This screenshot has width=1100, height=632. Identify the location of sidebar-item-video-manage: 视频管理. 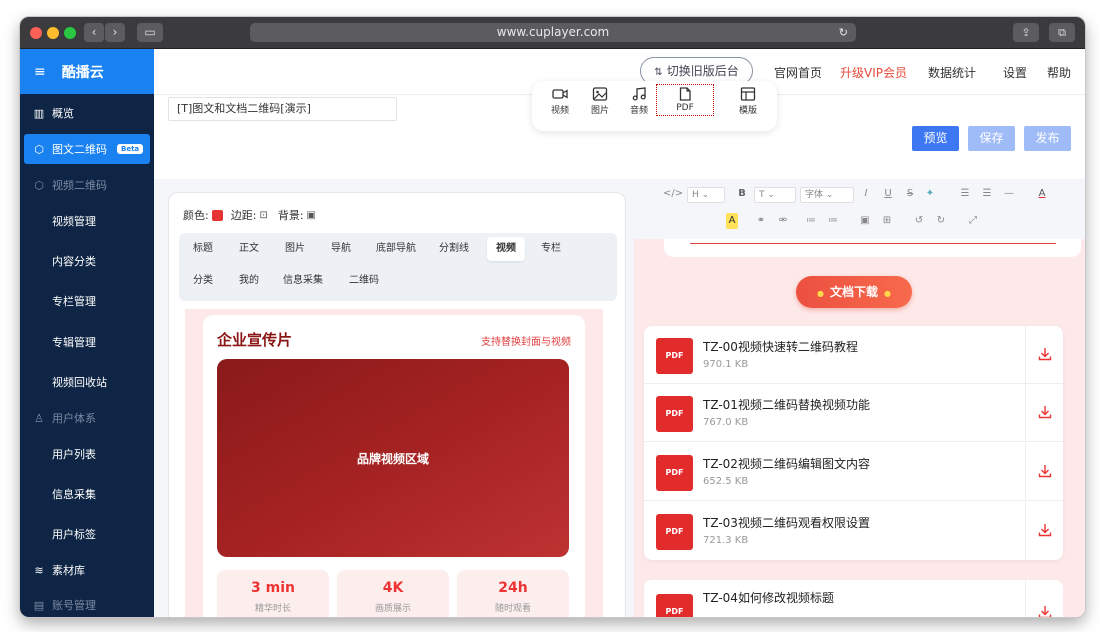
(87, 221).